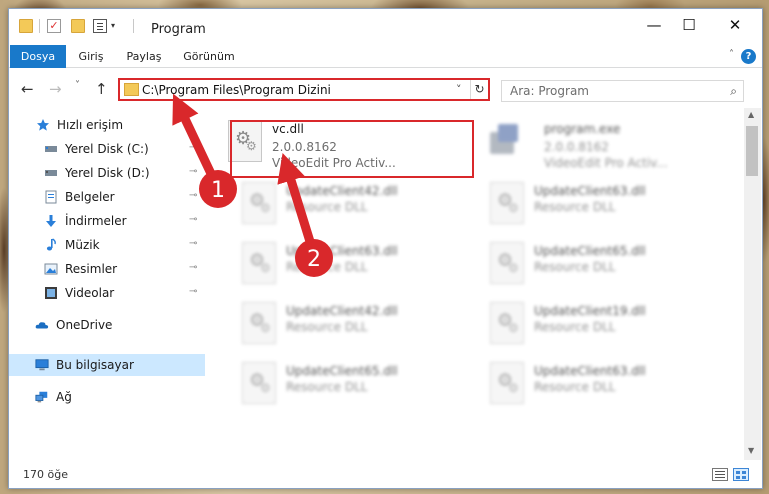  I want to click on download-icon, so click(51, 221).